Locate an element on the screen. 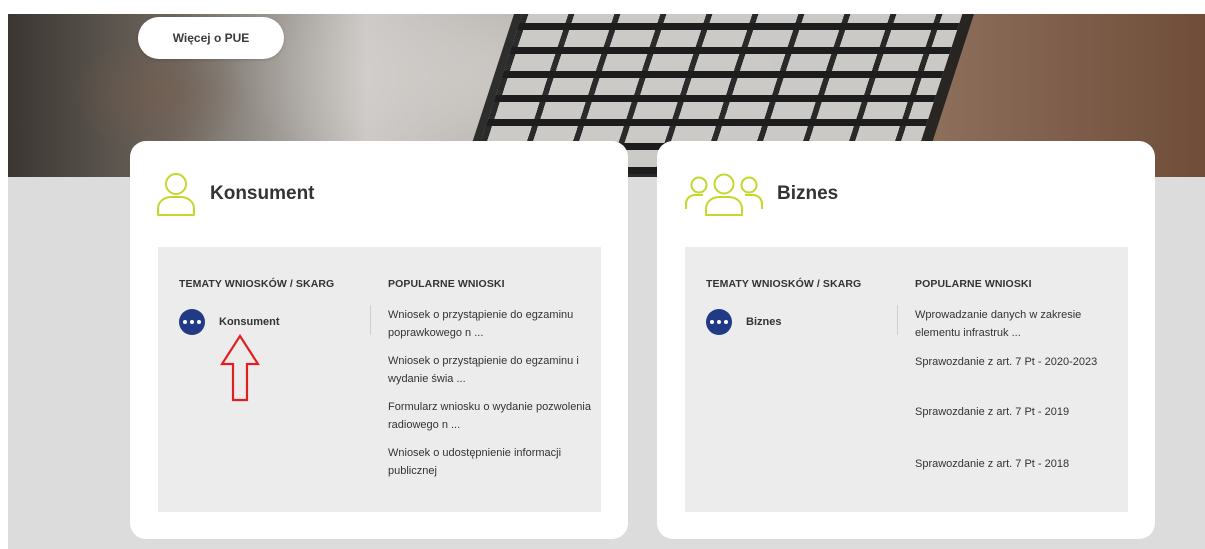 This screenshot has height=549, width=1205. topic-label: Biznes is located at coordinates (764, 322).